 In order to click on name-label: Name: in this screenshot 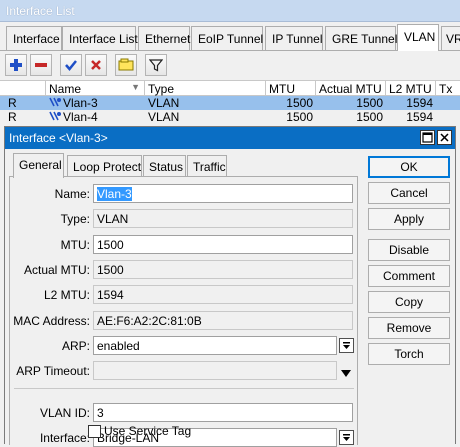, I will do `click(72, 194)`.